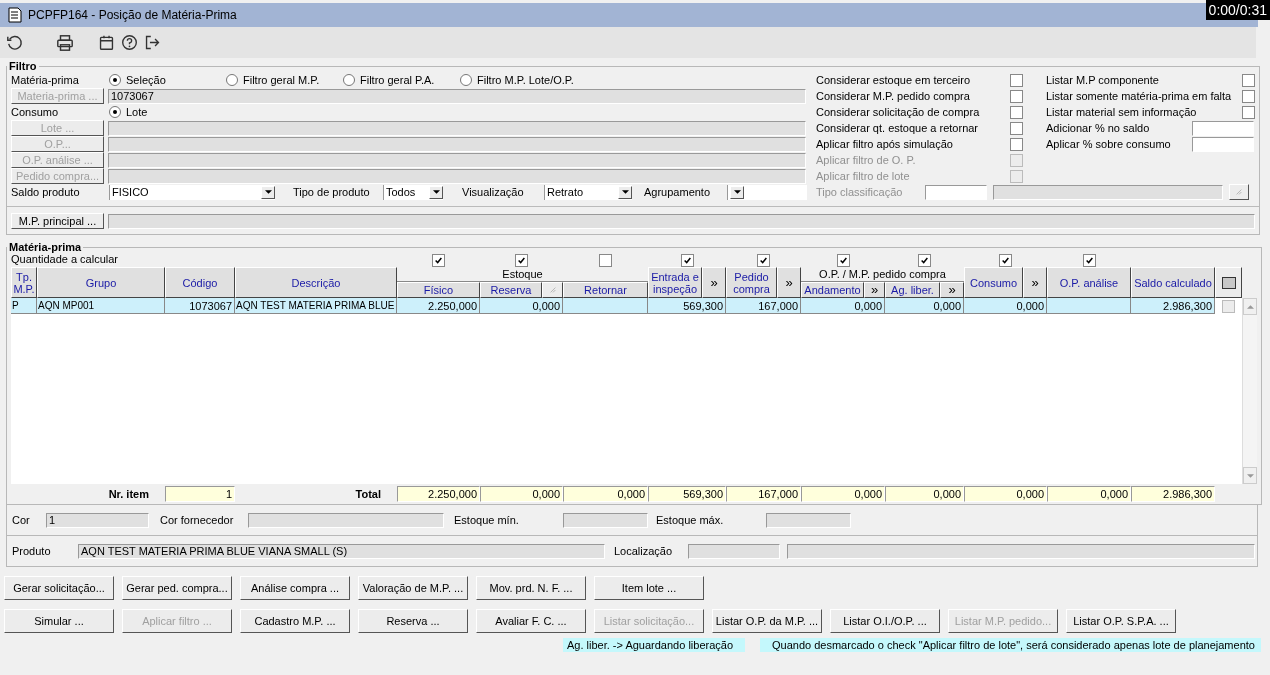 This screenshot has width=1270, height=675. I want to click on select-all-button, so click(1228, 282).